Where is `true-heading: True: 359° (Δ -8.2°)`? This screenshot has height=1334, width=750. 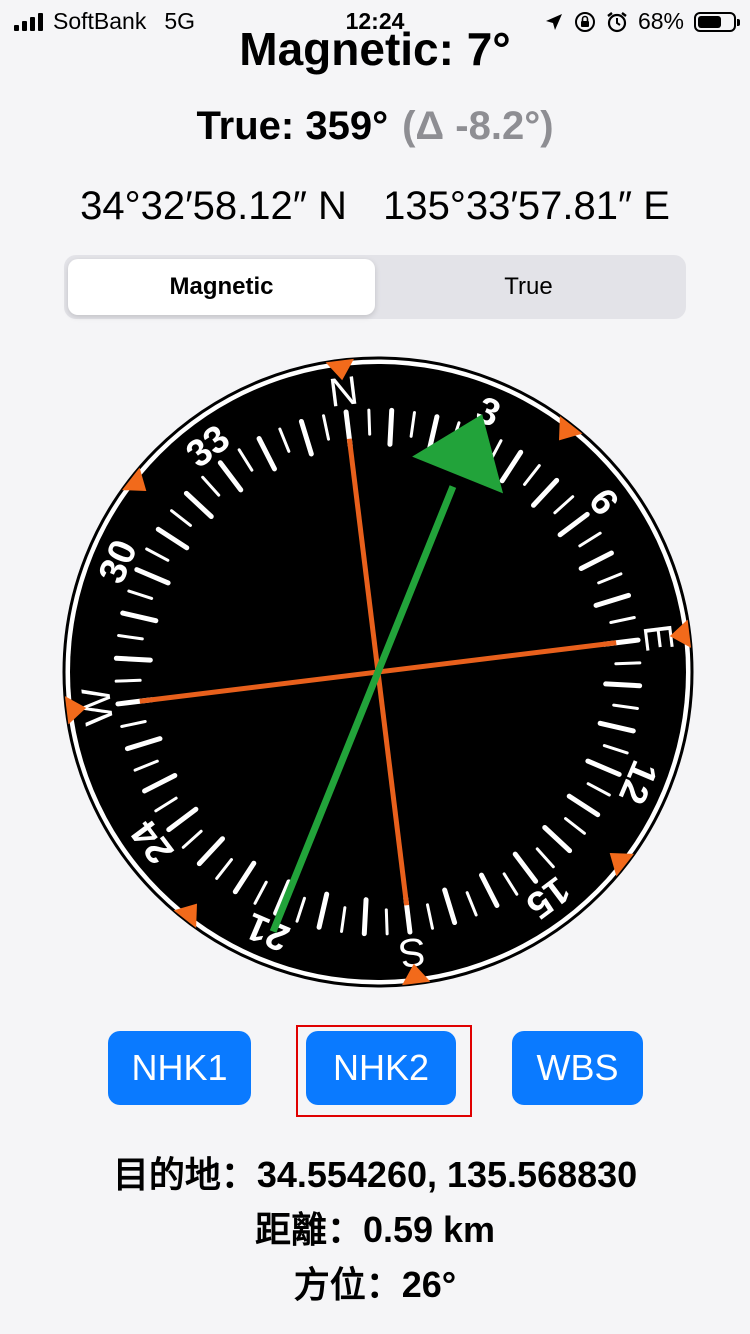 true-heading: True: 359° (Δ -8.2°) is located at coordinates (375, 126).